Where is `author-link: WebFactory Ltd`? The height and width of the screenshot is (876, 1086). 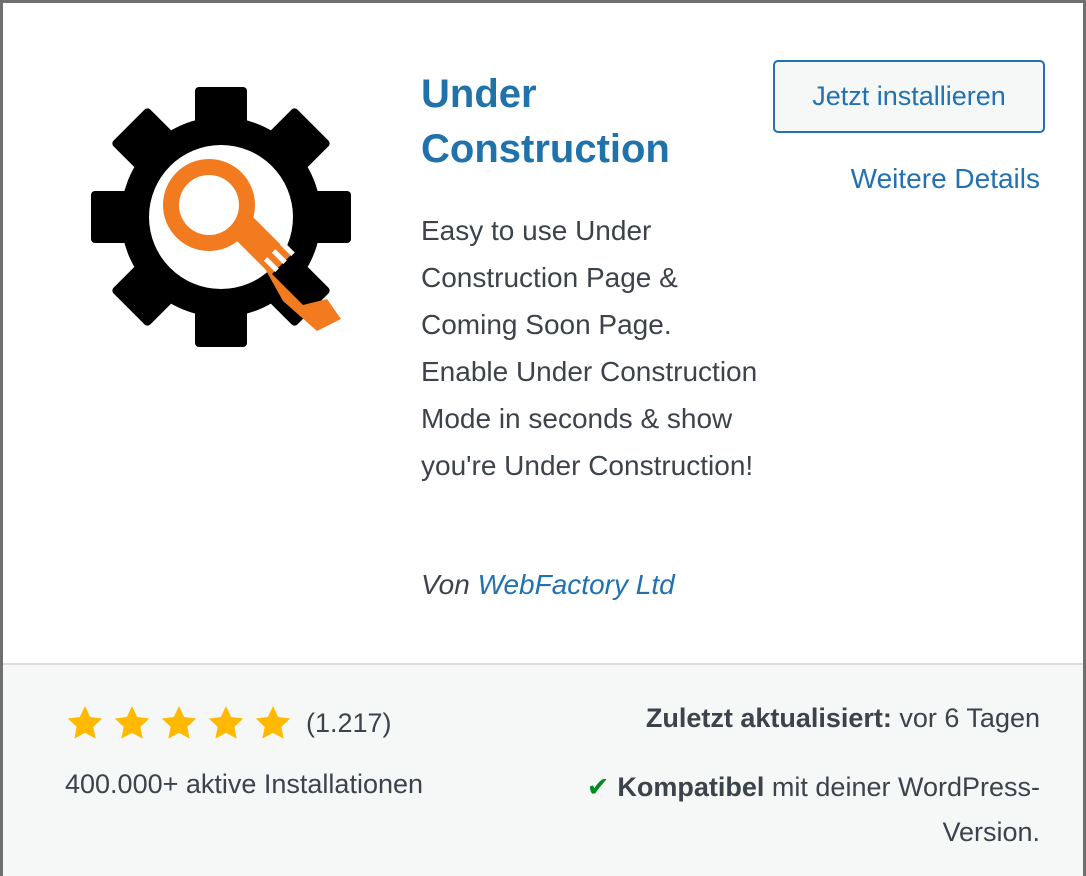
author-link: WebFactory Ltd is located at coordinates (576, 584).